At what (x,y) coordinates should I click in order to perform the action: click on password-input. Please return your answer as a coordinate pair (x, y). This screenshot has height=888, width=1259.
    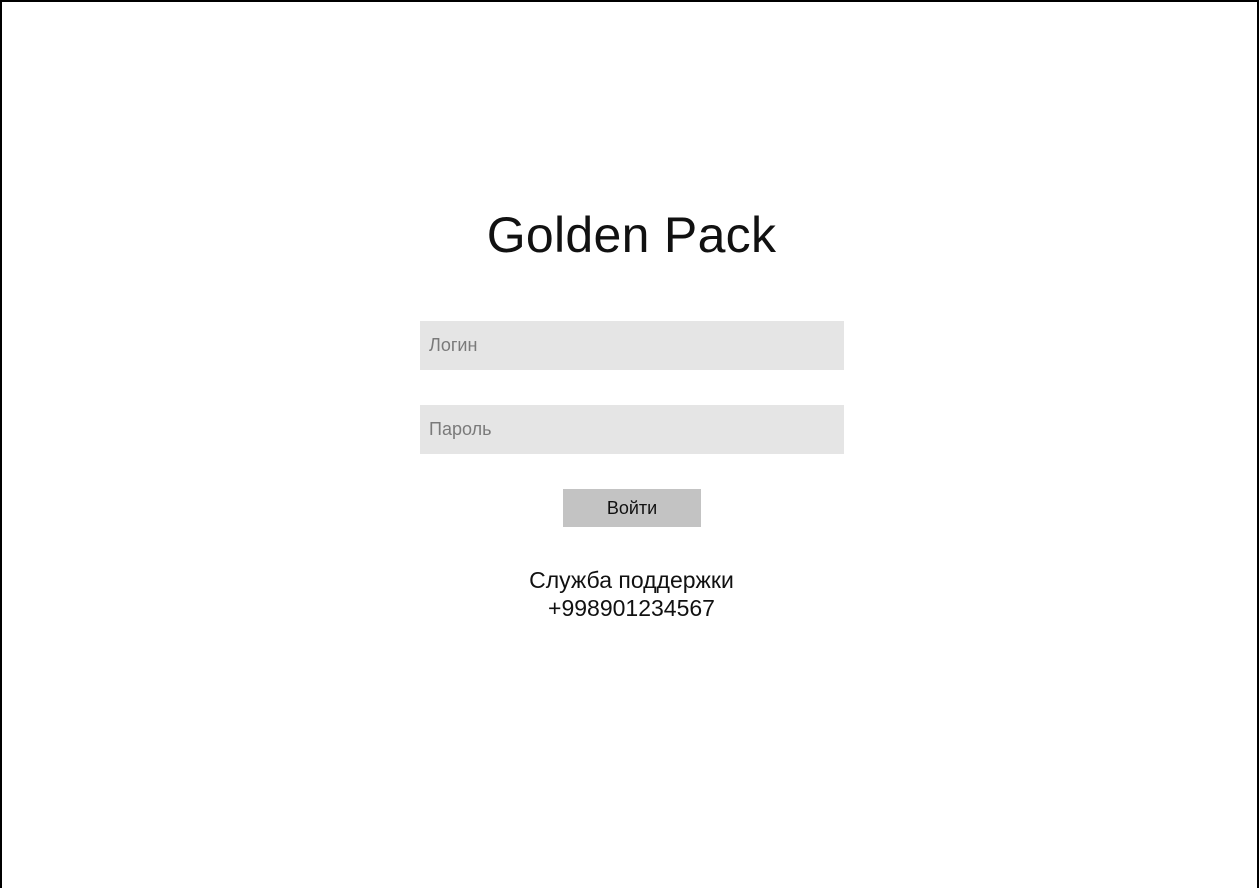
    Looking at the image, I should click on (632, 429).